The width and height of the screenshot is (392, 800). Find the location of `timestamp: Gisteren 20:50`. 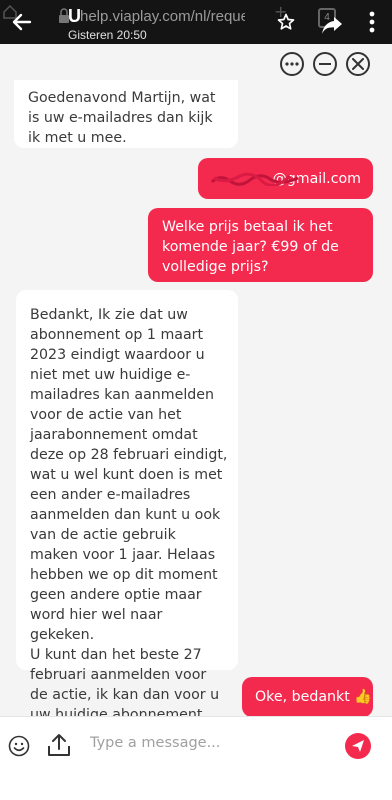

timestamp: Gisteren 20:50 is located at coordinates (107, 35).